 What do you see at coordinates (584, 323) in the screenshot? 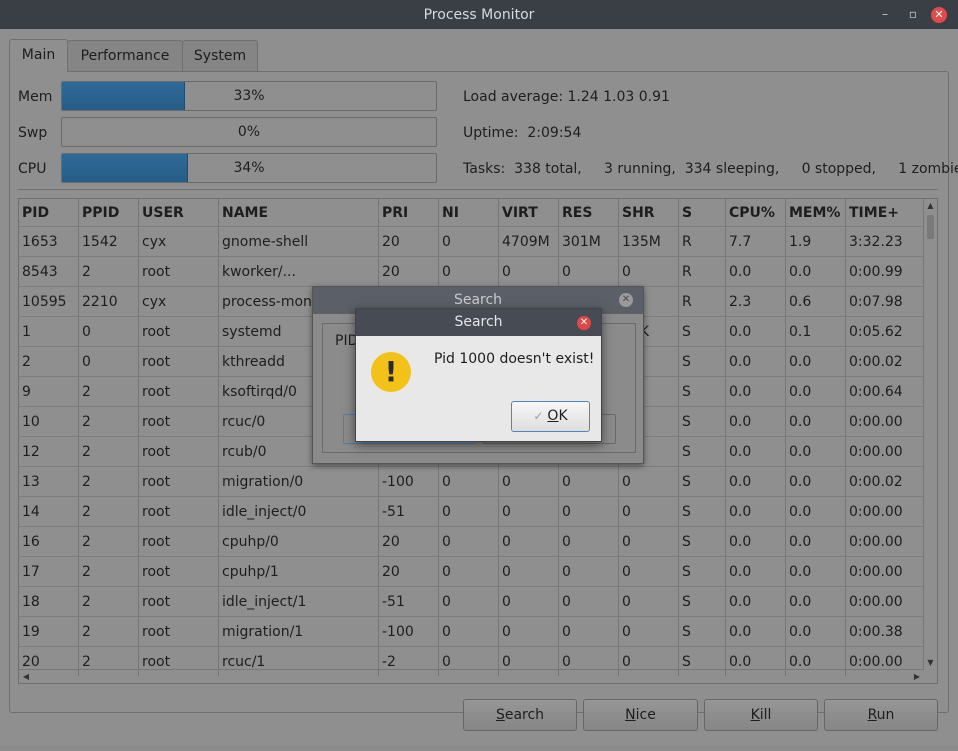
I see `alert-close-icon: ✕` at bounding box center [584, 323].